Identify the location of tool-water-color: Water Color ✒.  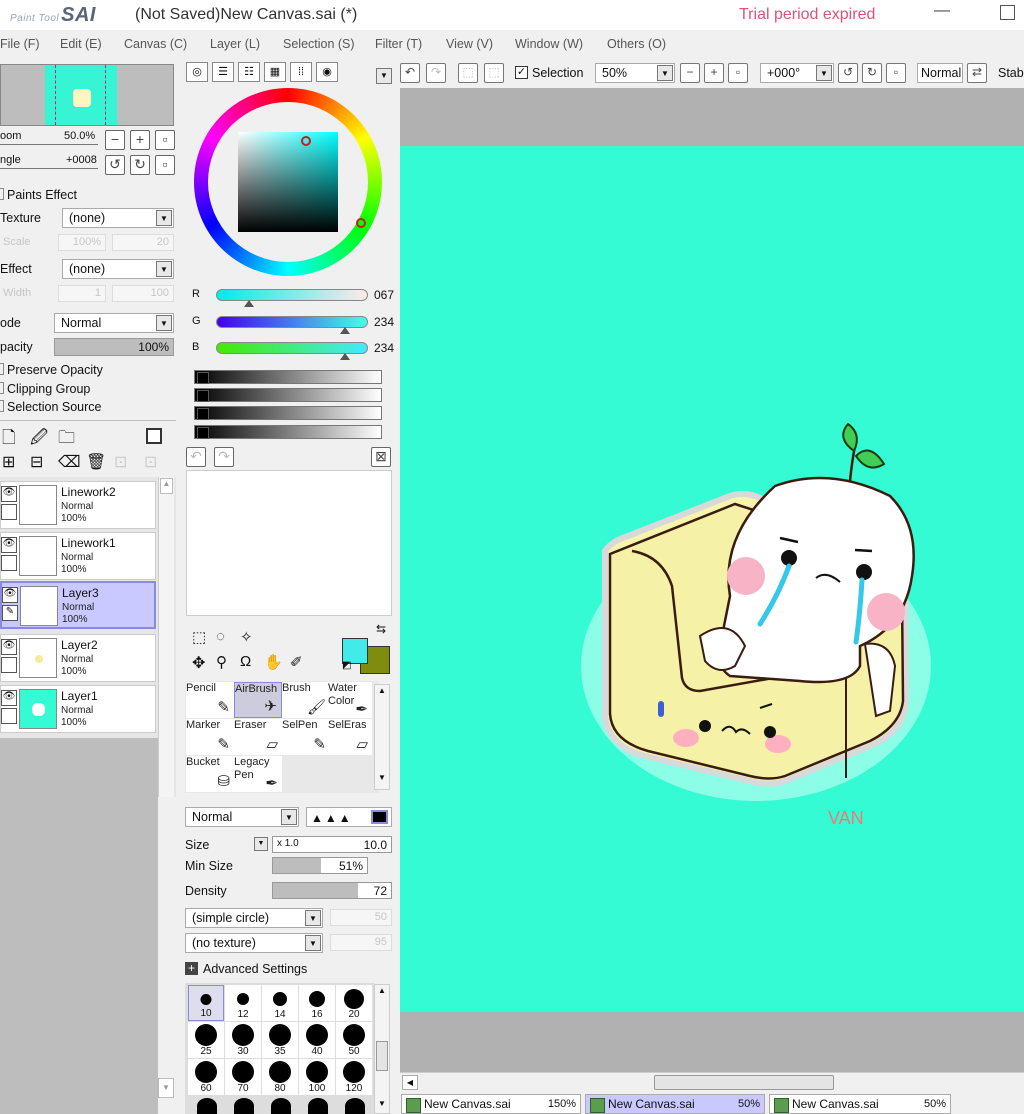
(350, 700).